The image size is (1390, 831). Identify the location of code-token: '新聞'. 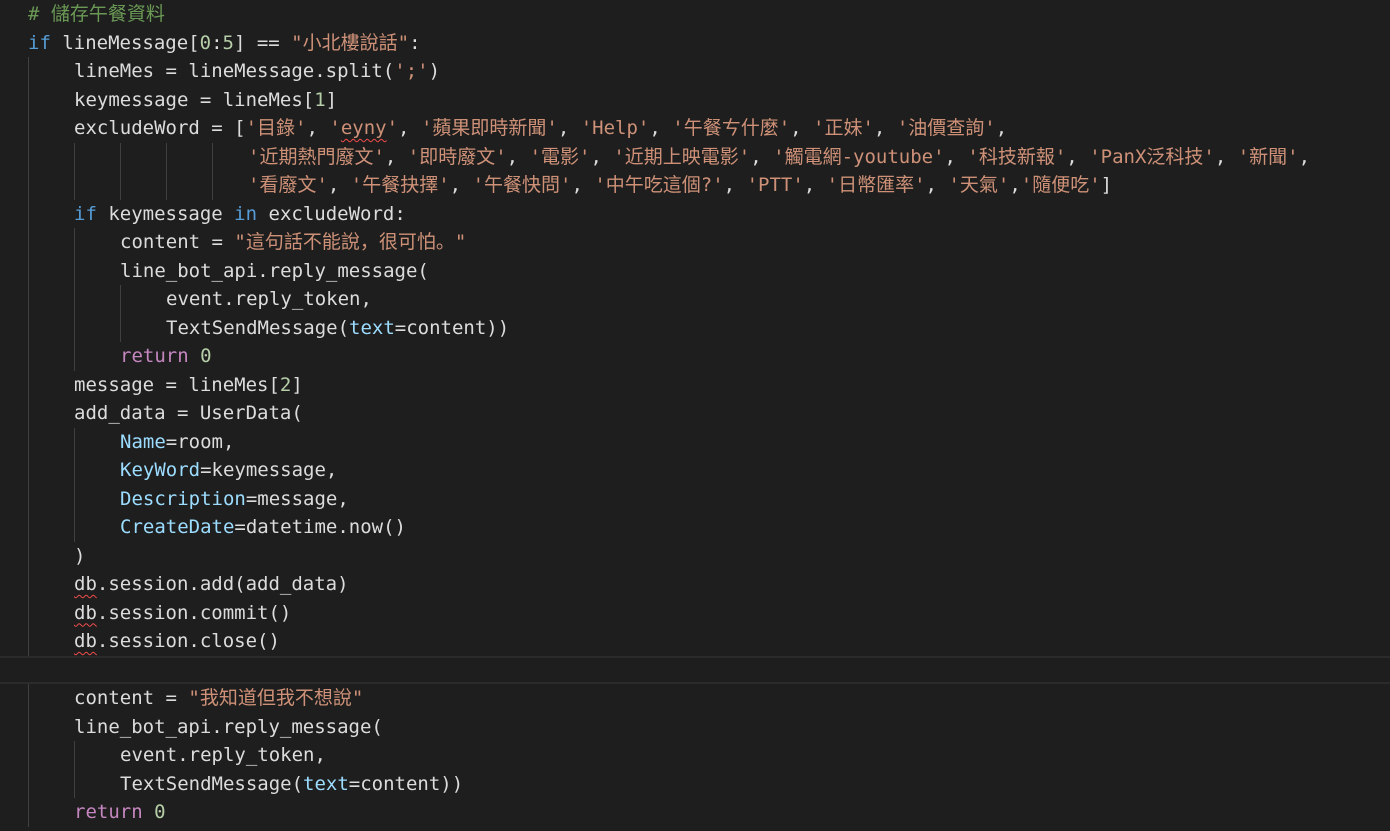
(1268, 156).